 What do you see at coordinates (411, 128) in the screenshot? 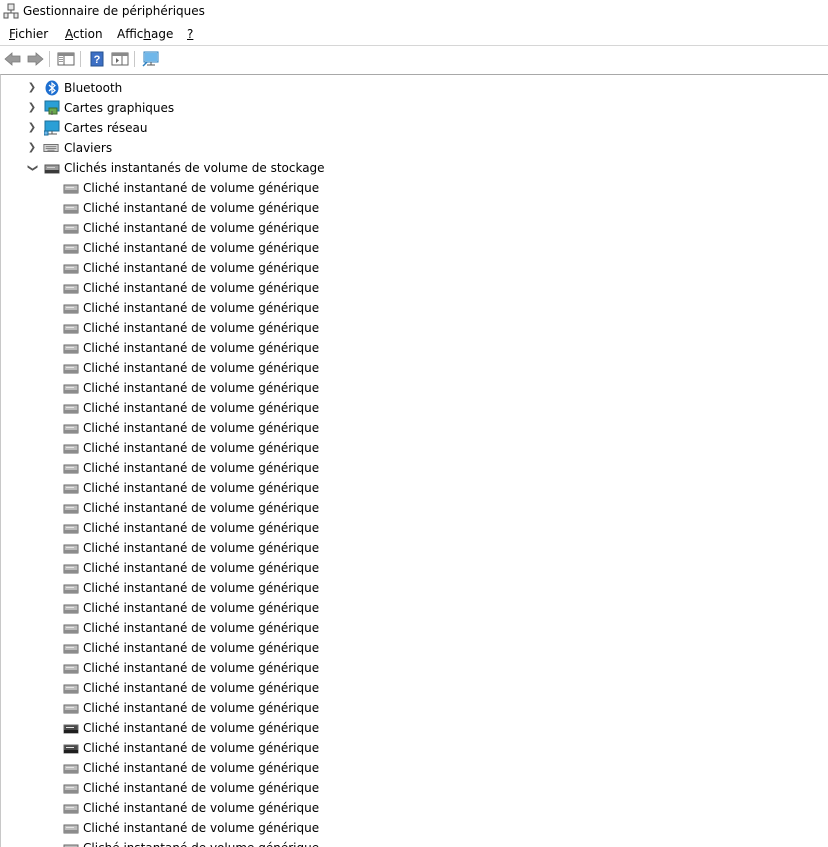
I see `tree-category-cartes-reseau: ❯ Cartes réseau` at bounding box center [411, 128].